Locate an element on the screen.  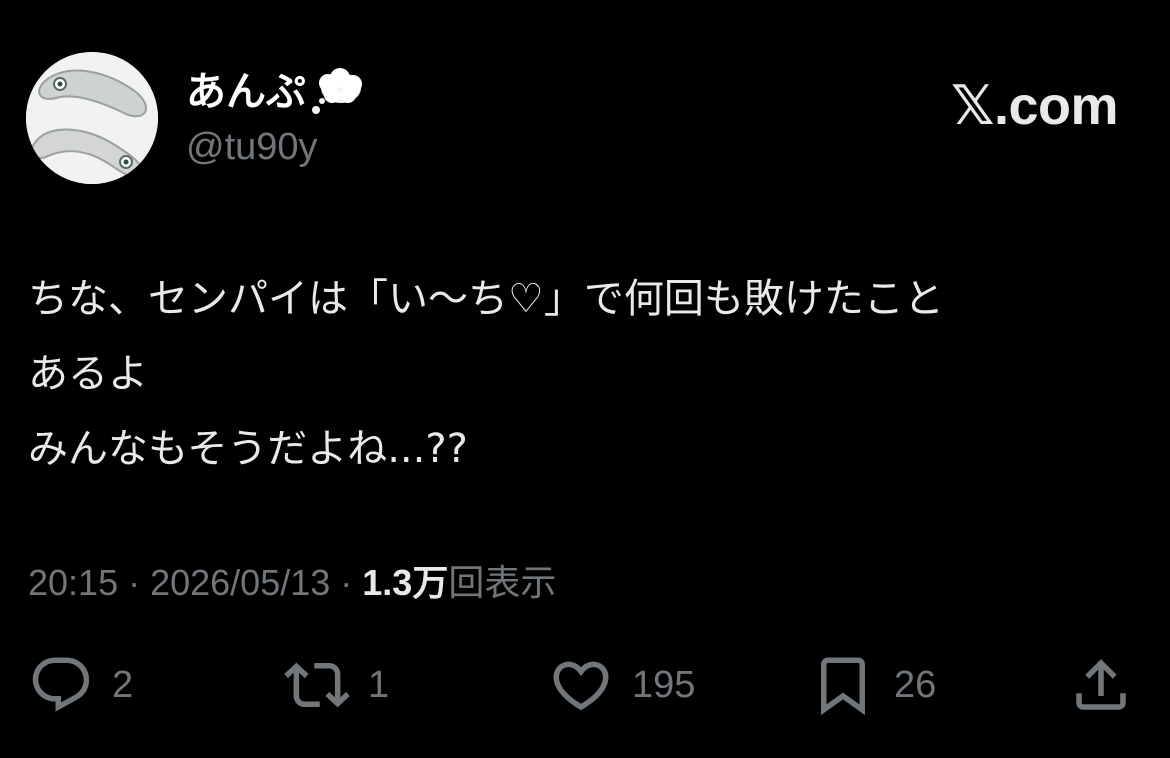
display-name-text: あんぷ is located at coordinates (246, 92).